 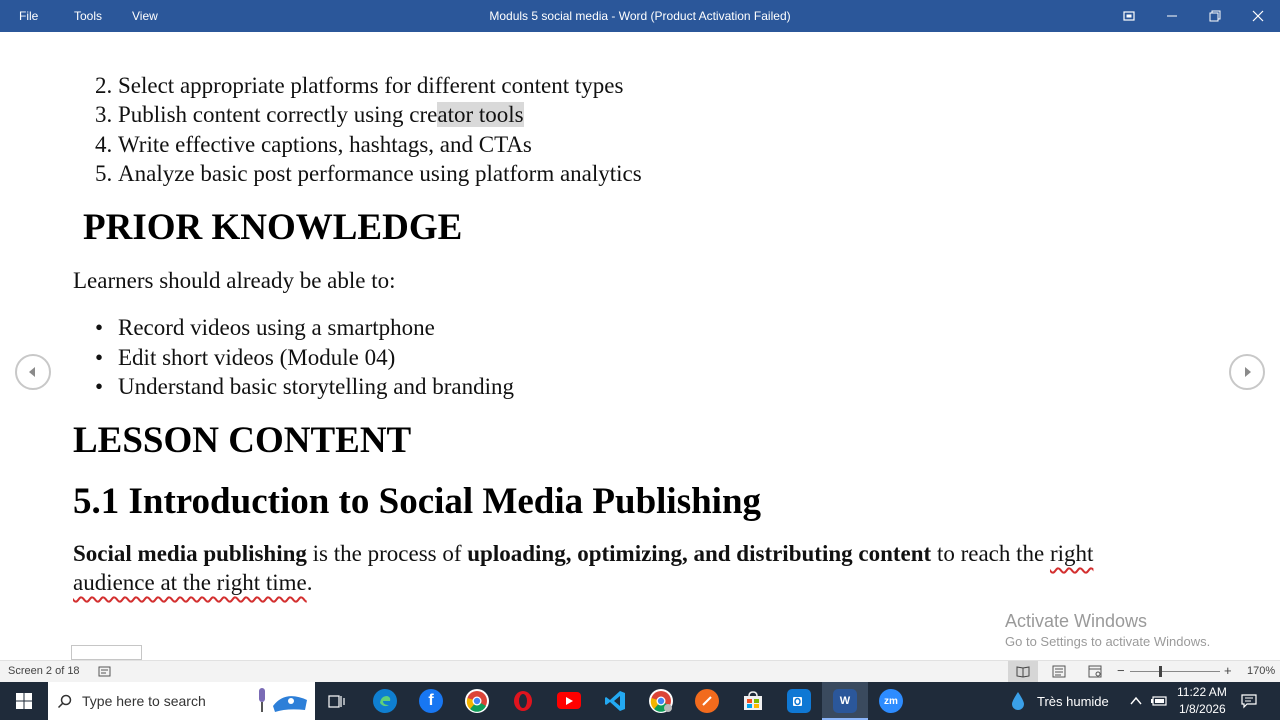 What do you see at coordinates (1258, 16) in the screenshot?
I see `close-button` at bounding box center [1258, 16].